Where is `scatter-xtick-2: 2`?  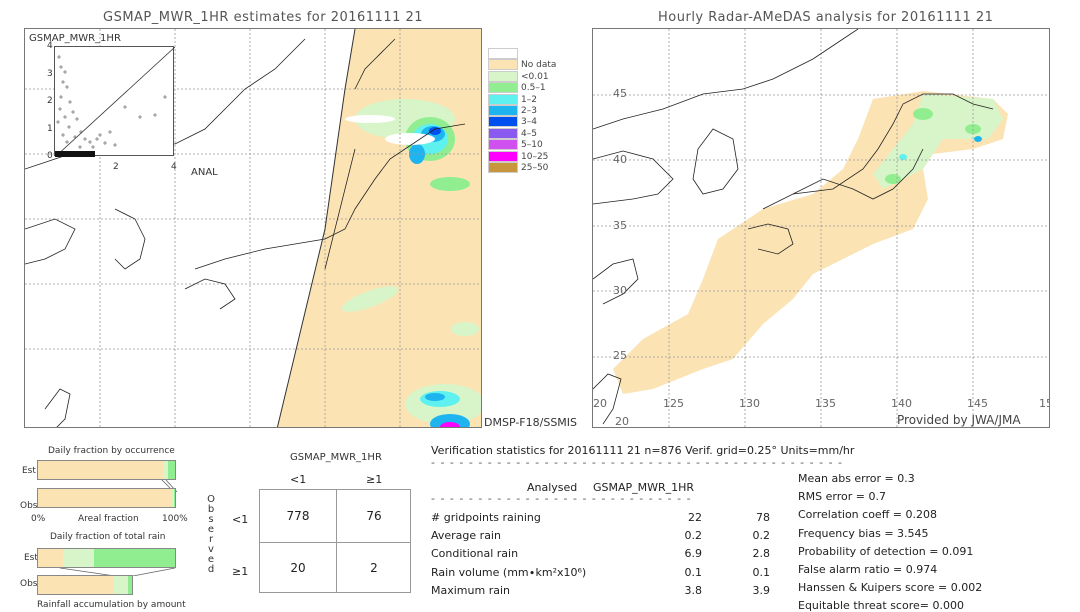
scatter-xtick-2: 2 is located at coordinates (116, 167).